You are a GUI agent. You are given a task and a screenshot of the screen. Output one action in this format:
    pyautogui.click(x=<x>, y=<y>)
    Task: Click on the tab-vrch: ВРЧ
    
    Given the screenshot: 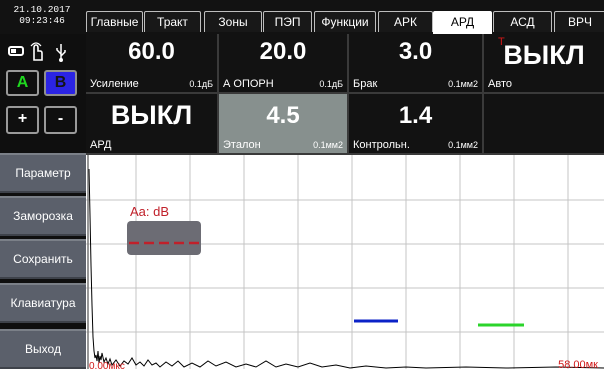 What is the action you would take?
    pyautogui.click(x=579, y=21)
    